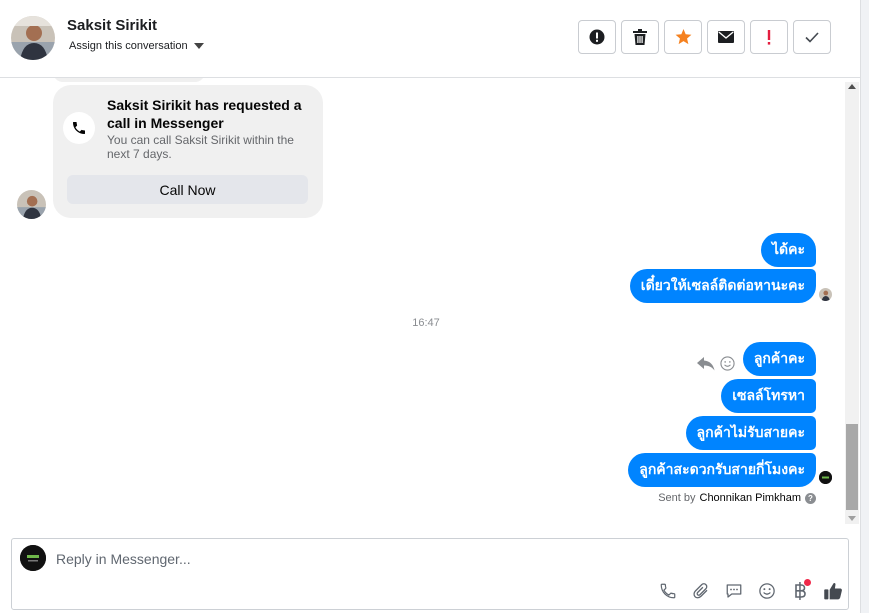 This screenshot has height=613, width=869. I want to click on contact-avatar, so click(33, 38).